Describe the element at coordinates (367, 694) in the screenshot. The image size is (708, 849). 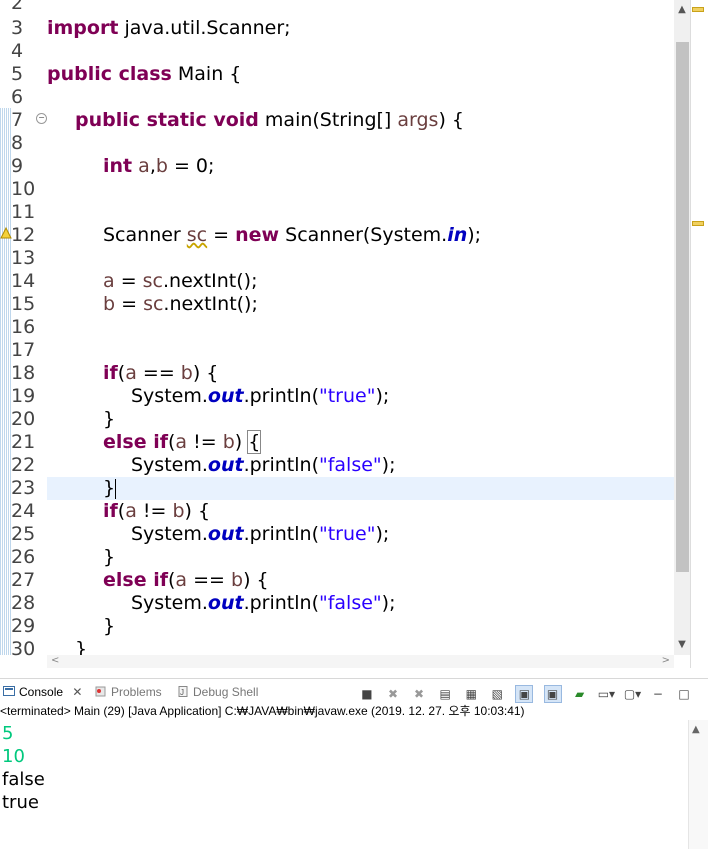
I see `terminate-icon: ■` at that location.